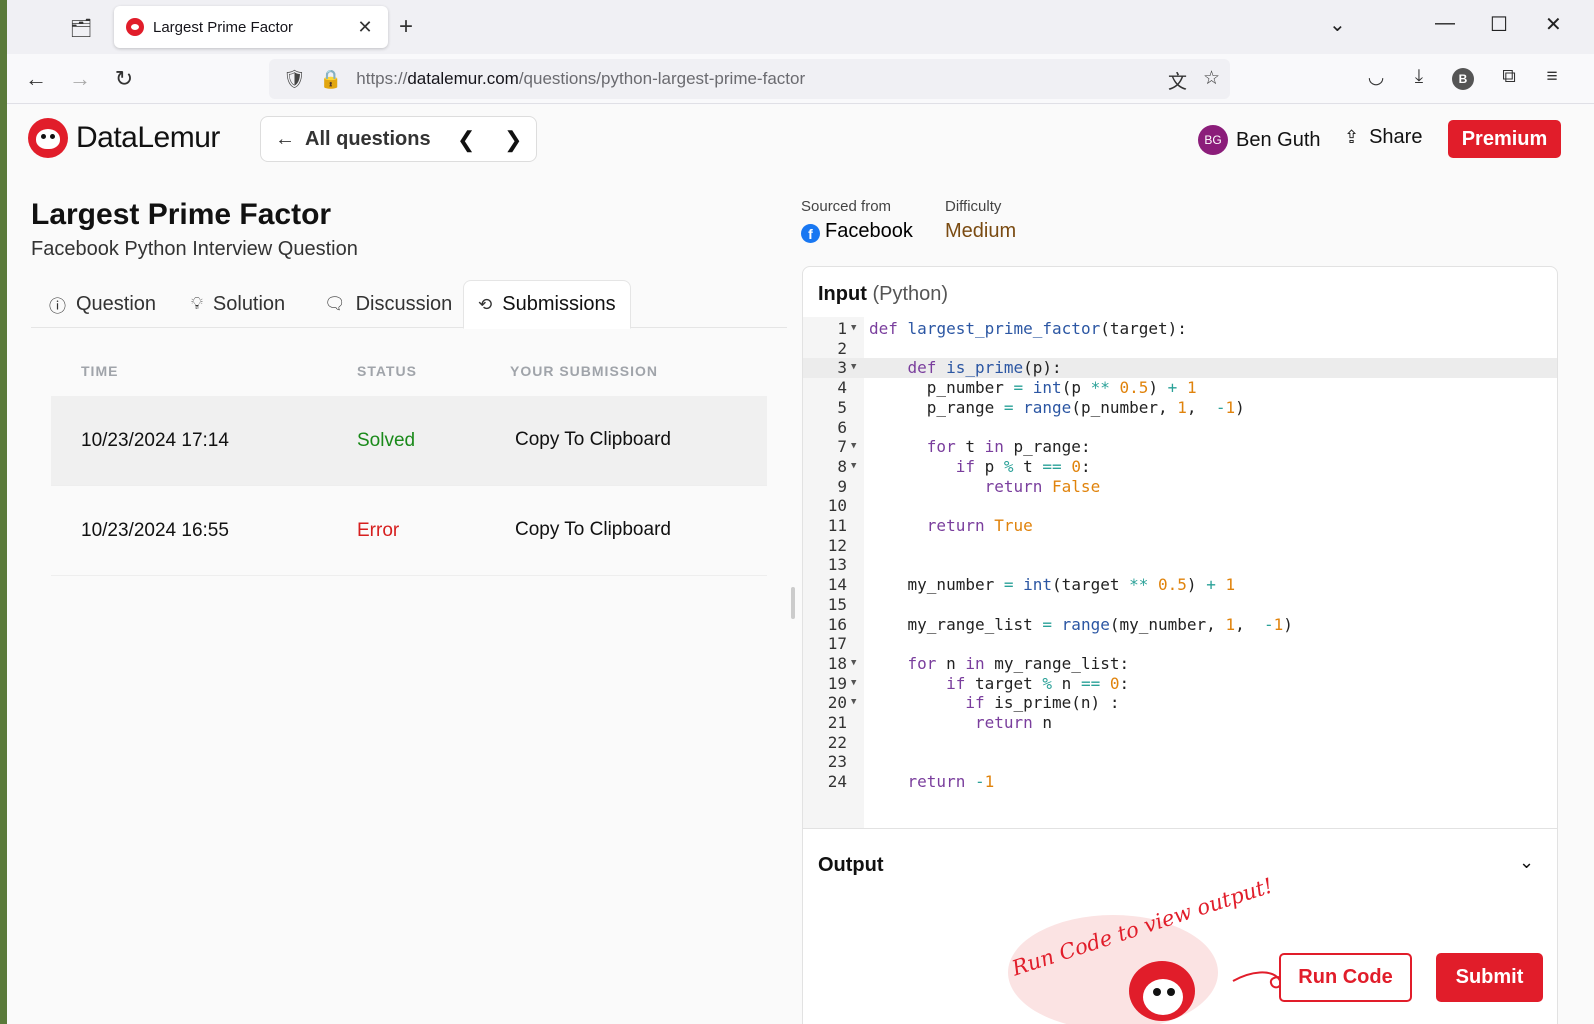  What do you see at coordinates (251, 27) in the screenshot?
I see `browser-tab: Largest Prime Factor ✕` at bounding box center [251, 27].